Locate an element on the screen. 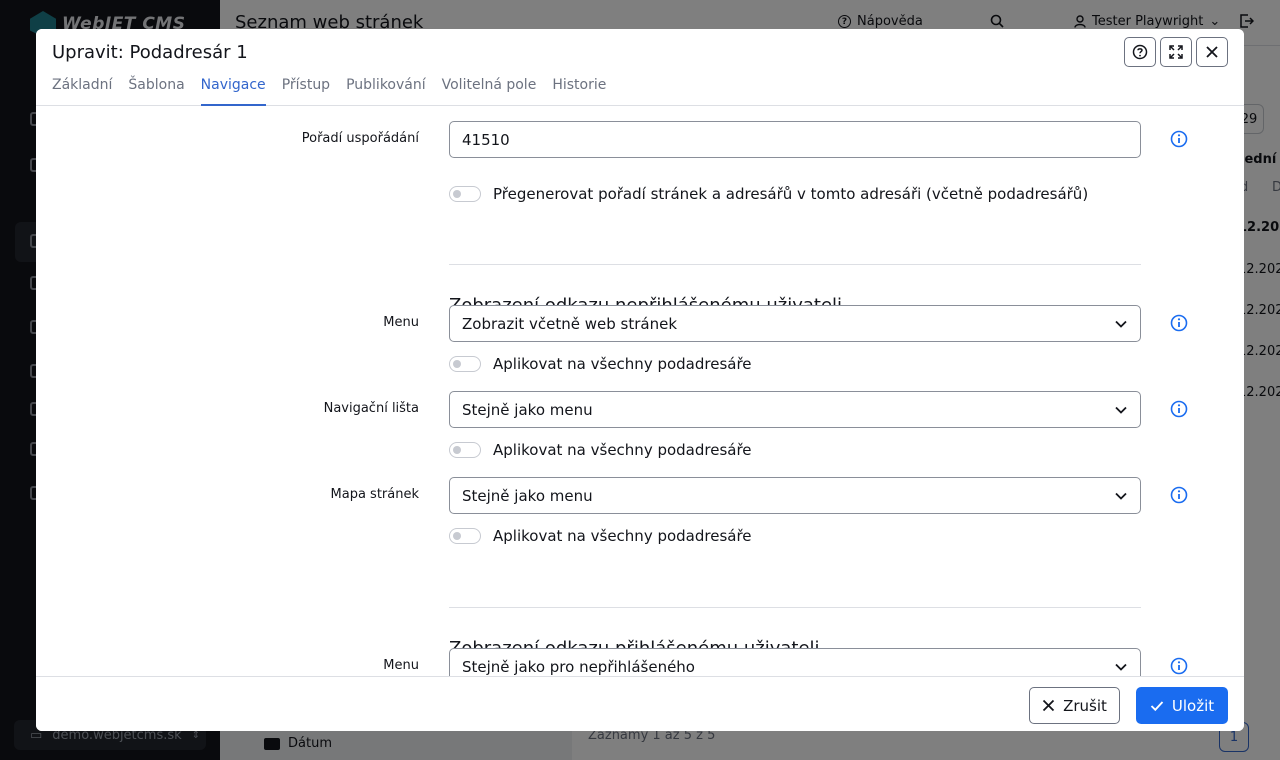 The height and width of the screenshot is (760, 1280). sitemap-apply-row: Aplikovat na všechny podadresáře is located at coordinates (600, 536).